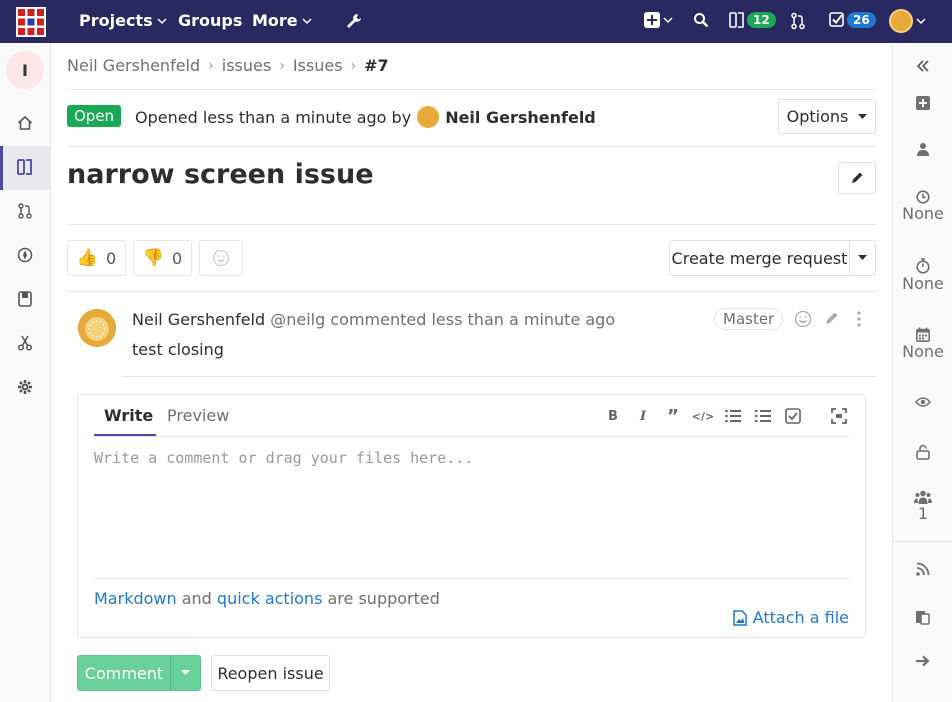 This screenshot has width=952, height=702. Describe the element at coordinates (472, 509) in the screenshot. I see `comment-textarea` at that location.